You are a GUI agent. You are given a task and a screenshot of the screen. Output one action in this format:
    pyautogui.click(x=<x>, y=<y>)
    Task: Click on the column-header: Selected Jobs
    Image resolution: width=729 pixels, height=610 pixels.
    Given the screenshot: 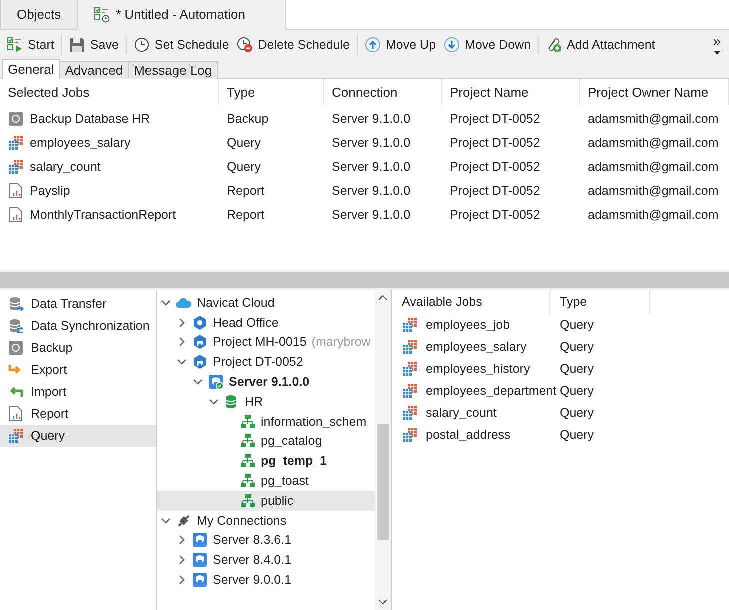 What is the action you would take?
    pyautogui.click(x=109, y=92)
    